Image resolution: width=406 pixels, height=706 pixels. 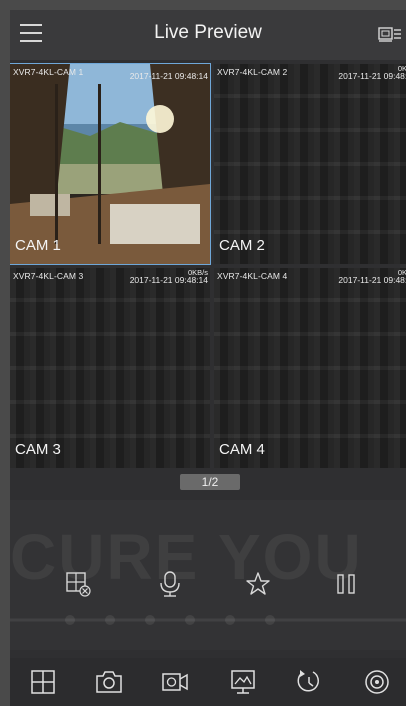 What do you see at coordinates (242, 449) in the screenshot?
I see `camera-label: CAM 4` at bounding box center [242, 449].